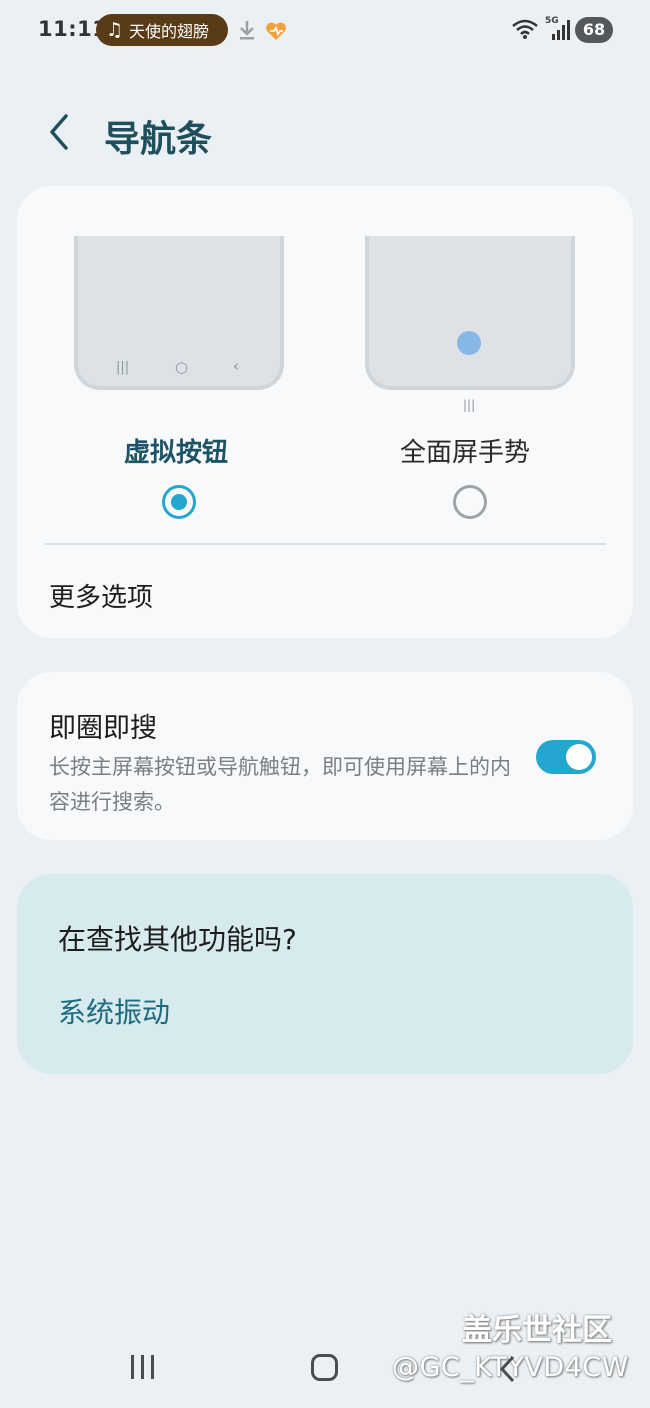 This screenshot has height=1408, width=650. Describe the element at coordinates (182, 367) in the screenshot. I see `home-icon: ○` at that location.